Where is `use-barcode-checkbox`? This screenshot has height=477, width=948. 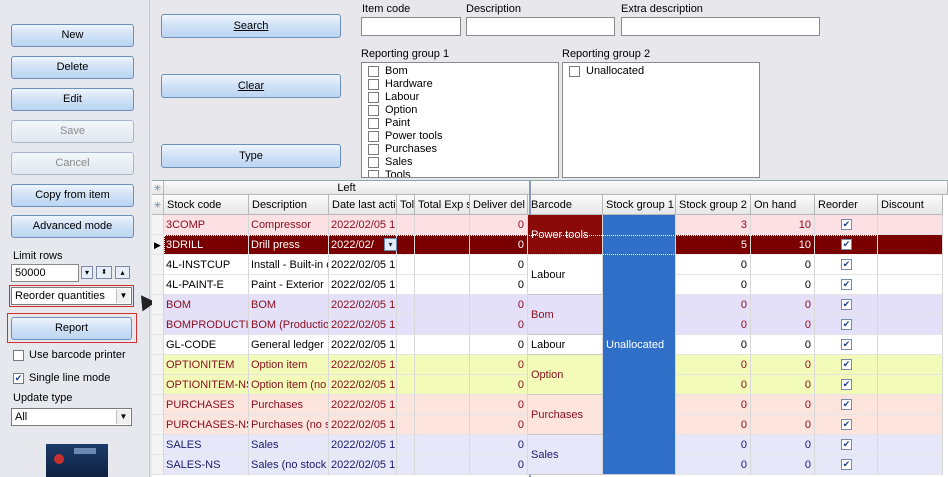
use-barcode-checkbox is located at coordinates (18, 355).